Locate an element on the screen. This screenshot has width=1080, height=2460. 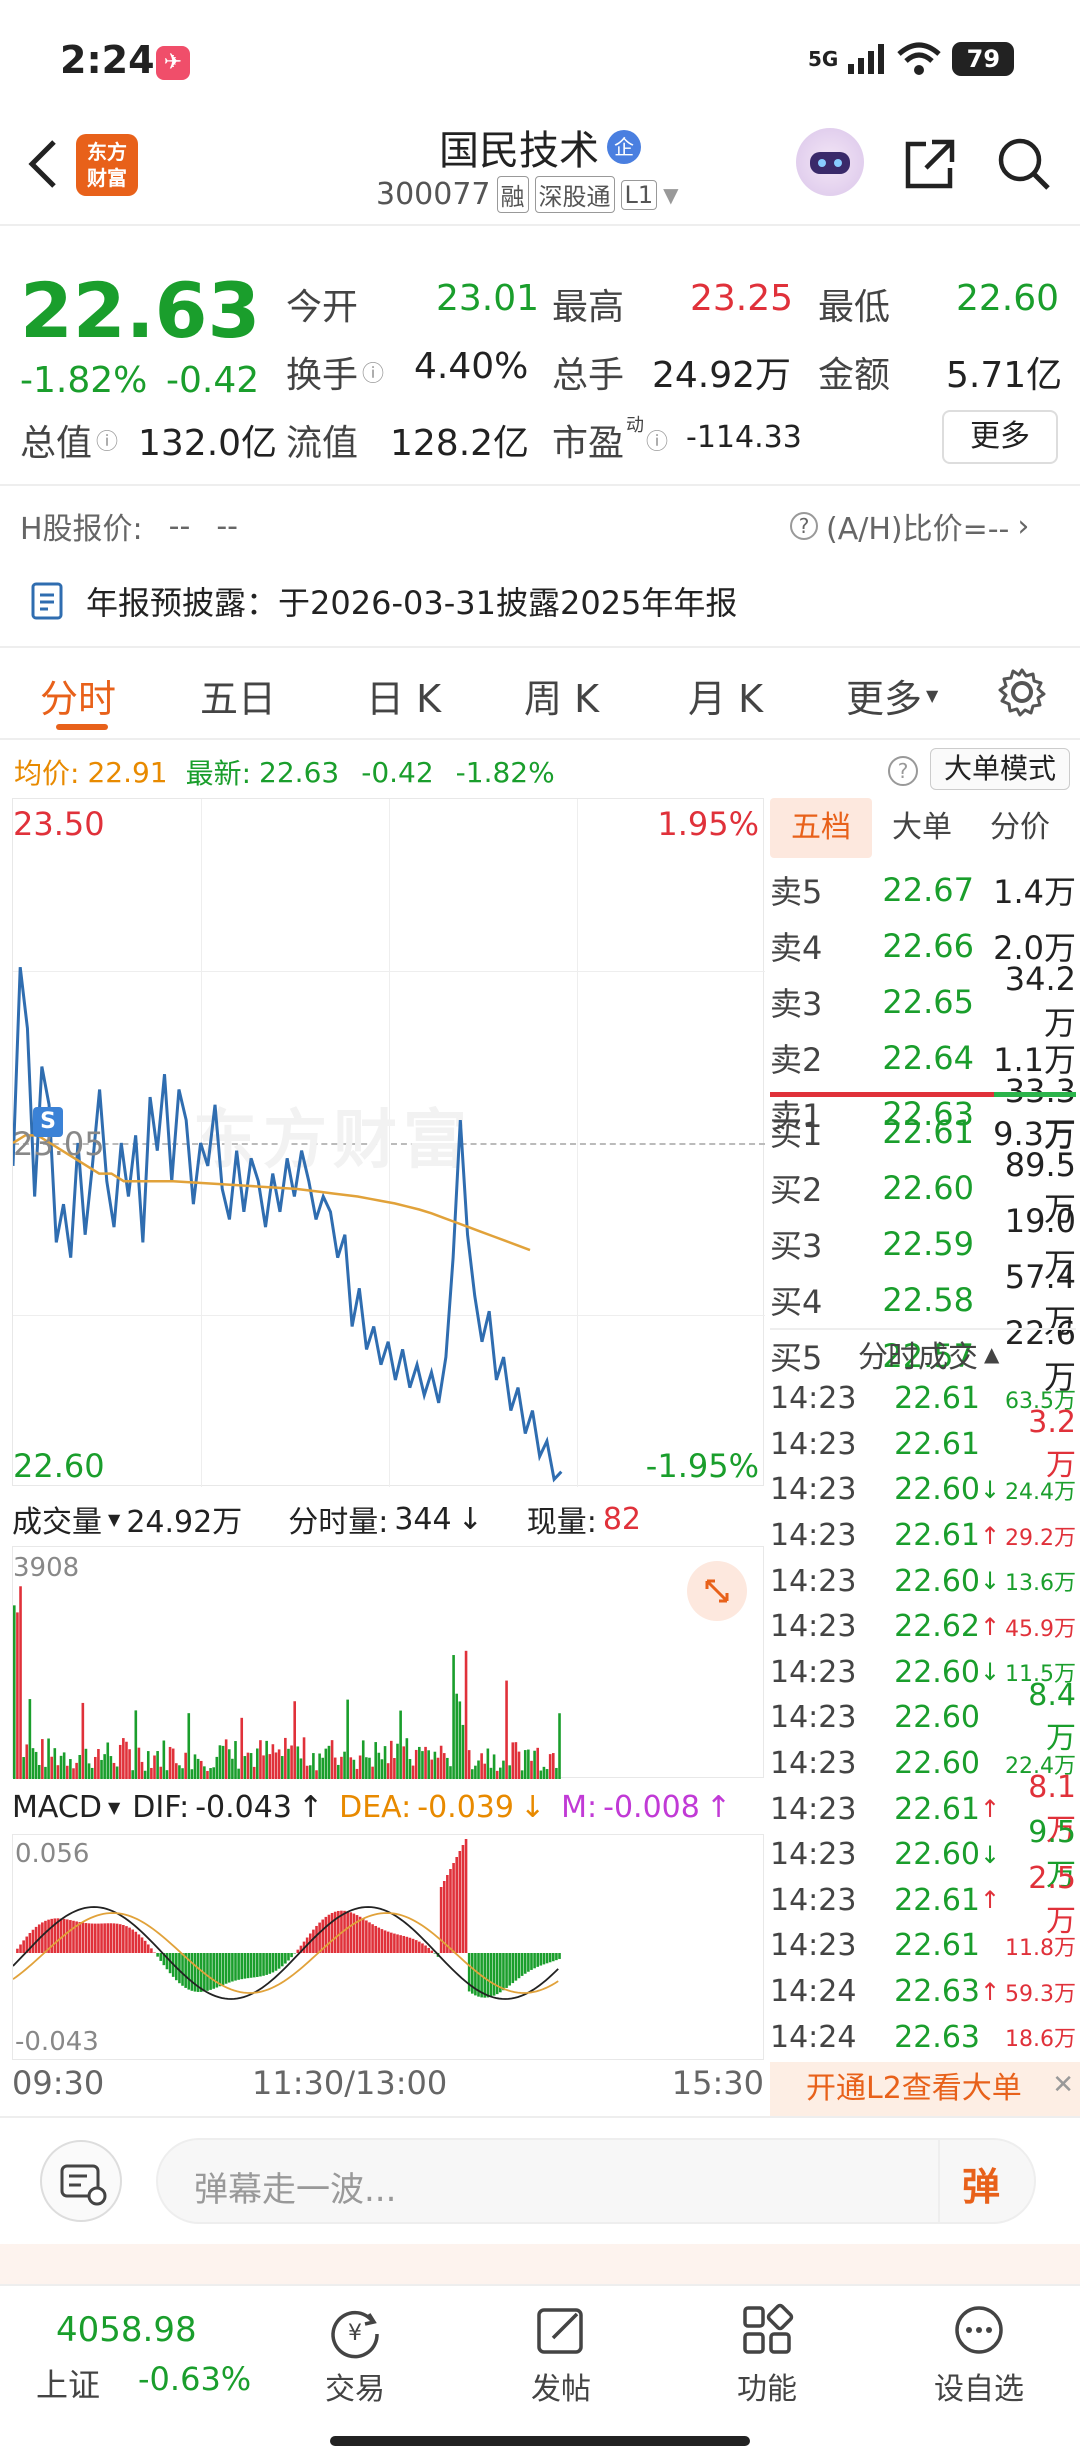
up-arrow-icon: ↑ is located at coordinates (310, 1807).